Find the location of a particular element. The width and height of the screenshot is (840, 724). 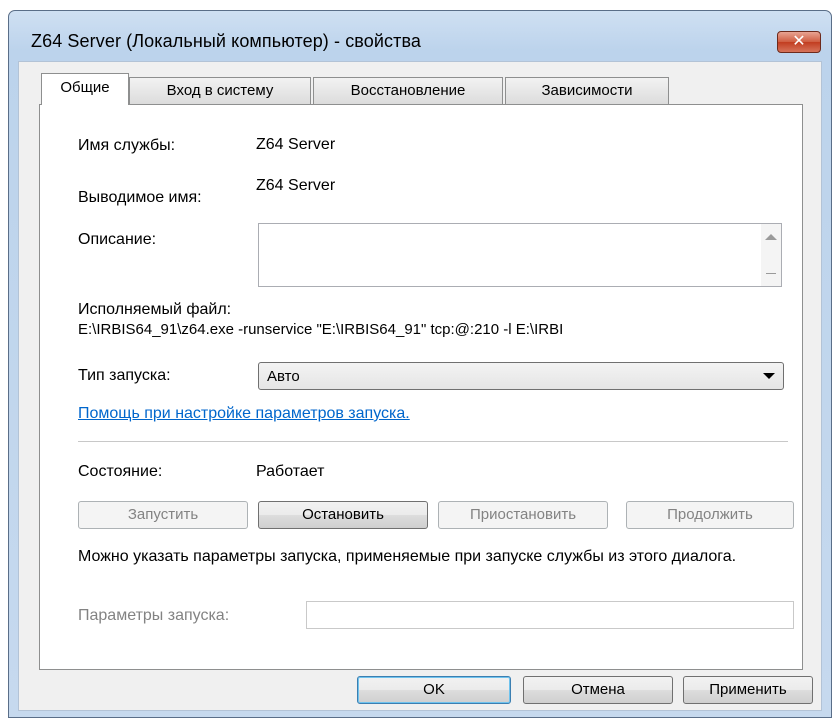

scroll-down-icon is located at coordinates (771, 273).